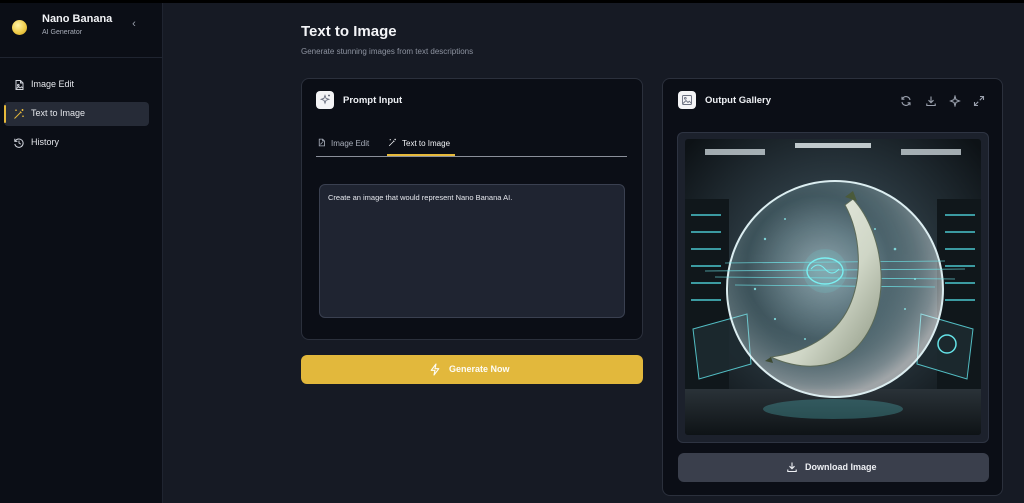  Describe the element at coordinates (76, 143) in the screenshot. I see `sidebar-item-history: History` at that location.